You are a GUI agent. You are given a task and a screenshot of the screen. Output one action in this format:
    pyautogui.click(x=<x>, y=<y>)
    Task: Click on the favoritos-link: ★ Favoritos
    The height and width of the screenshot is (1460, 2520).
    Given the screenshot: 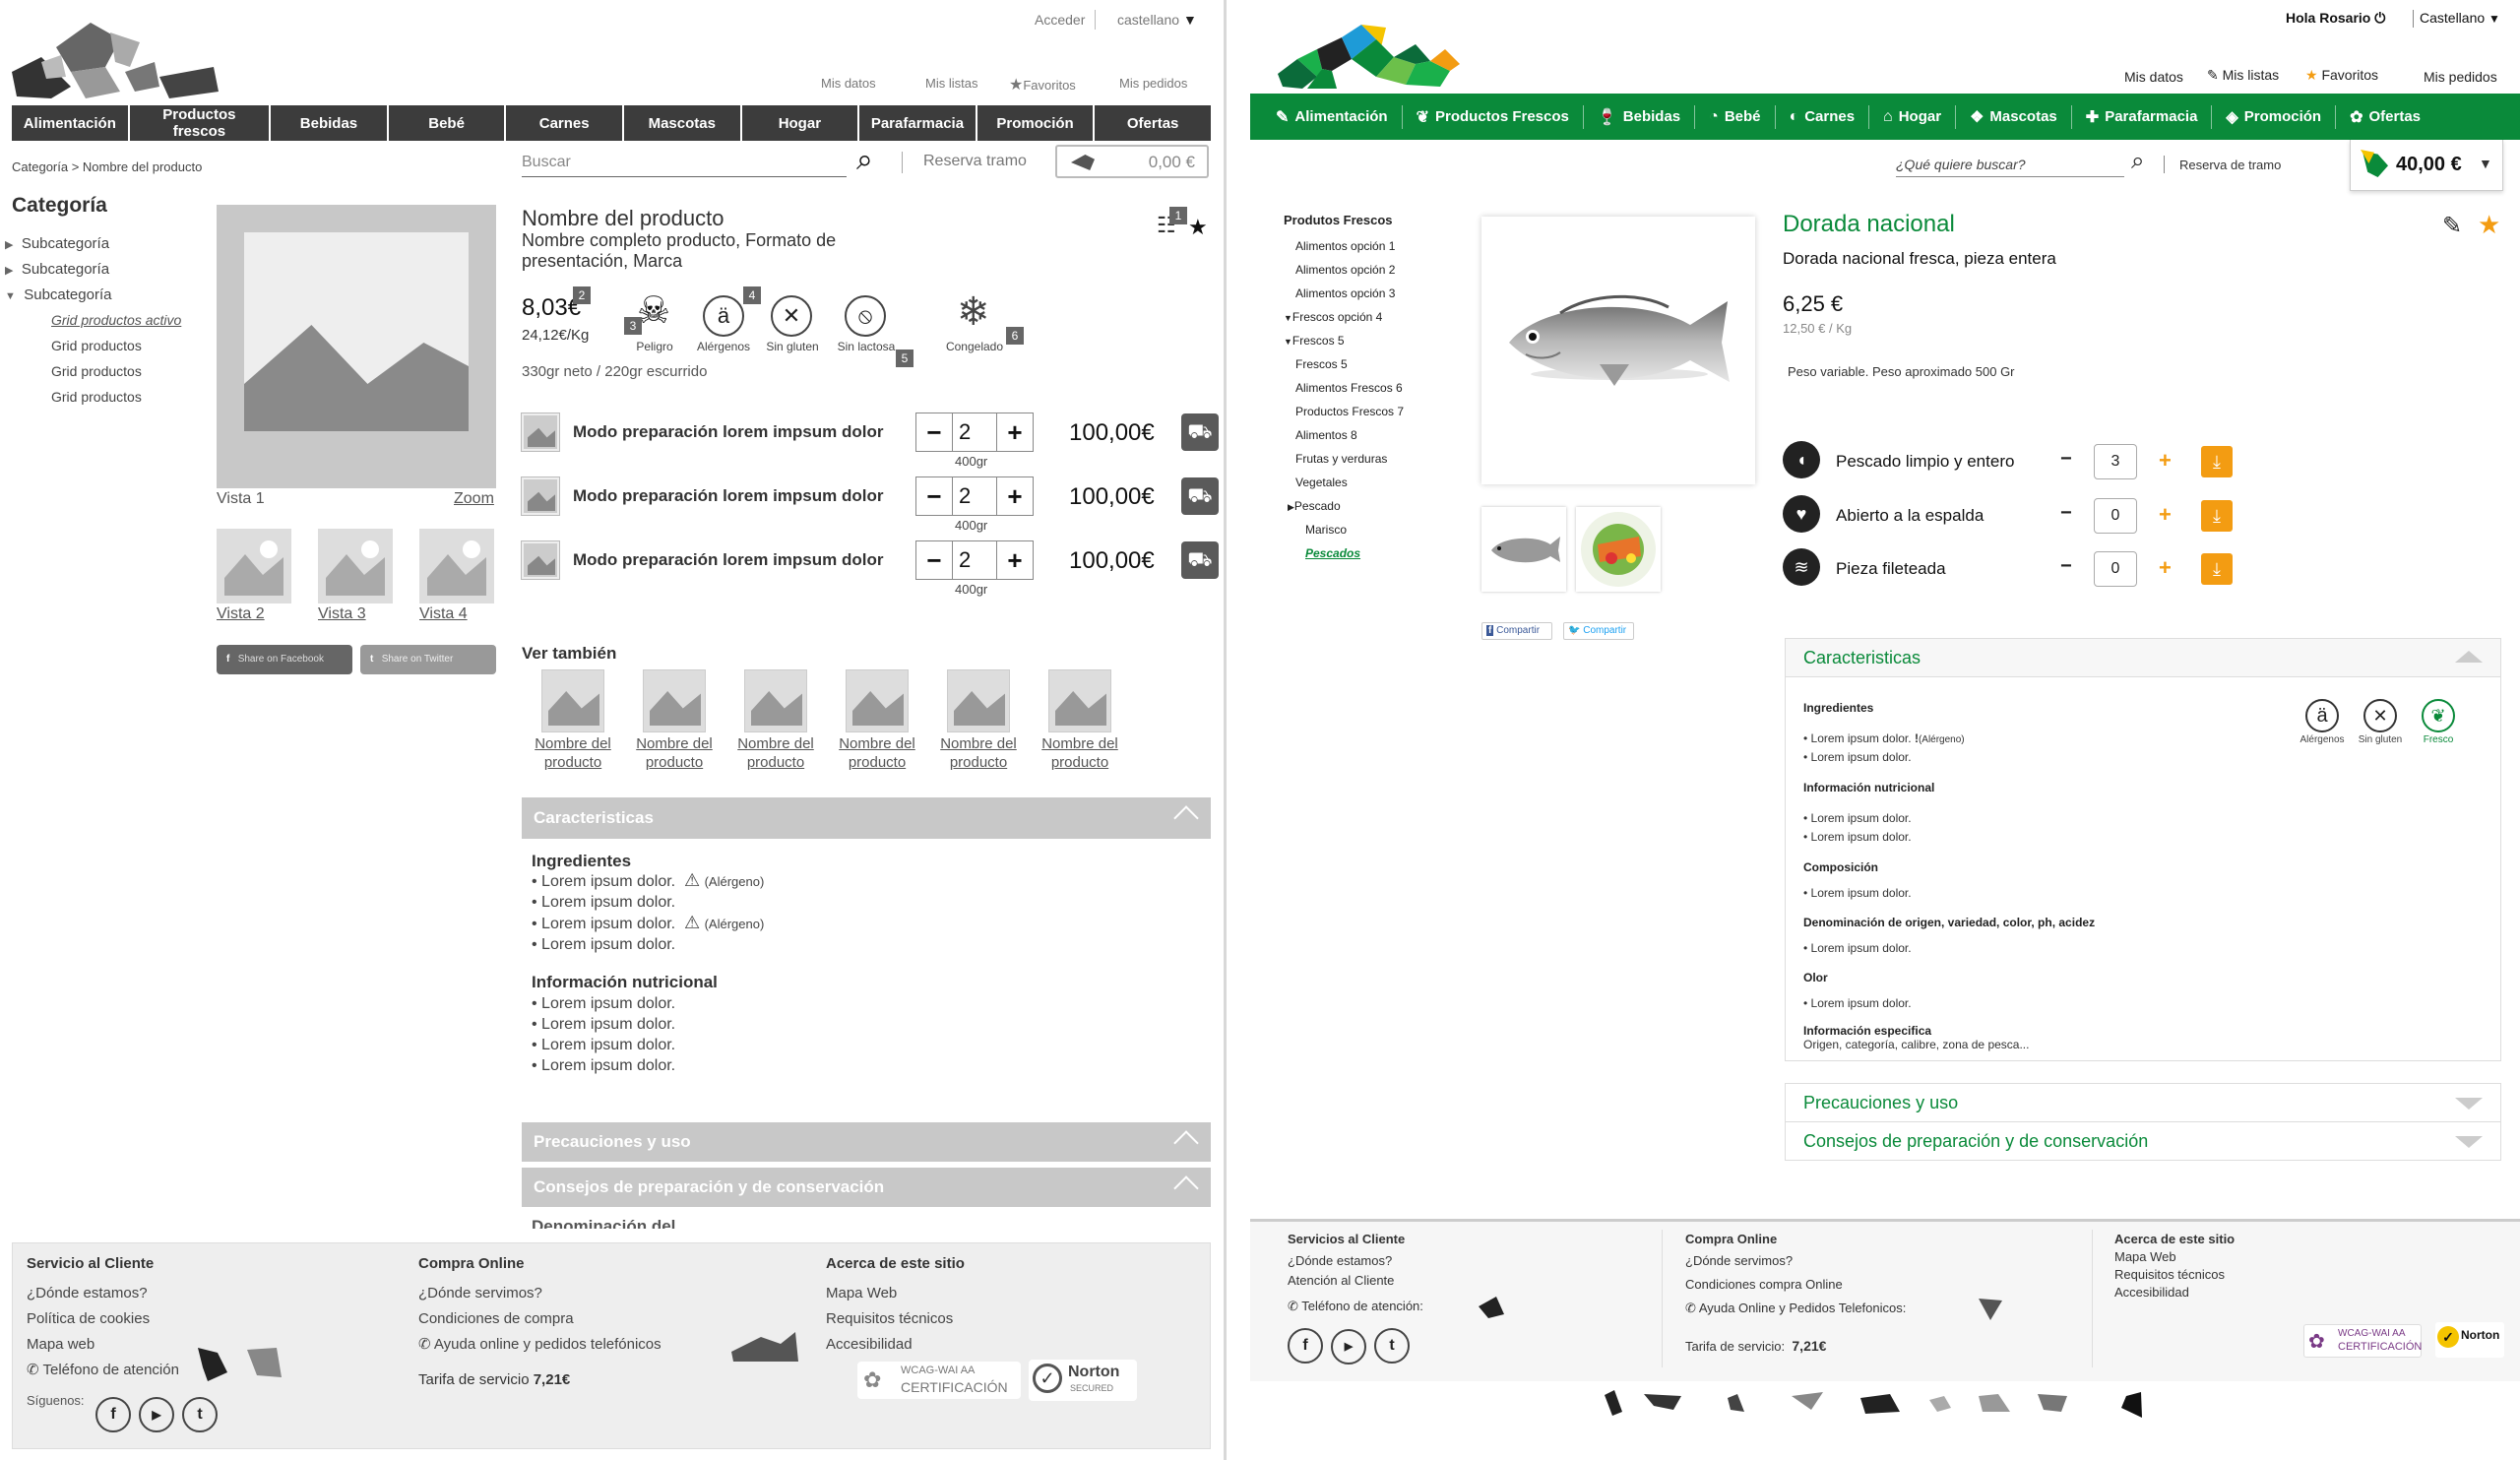 What is the action you would take?
    pyautogui.click(x=2341, y=75)
    